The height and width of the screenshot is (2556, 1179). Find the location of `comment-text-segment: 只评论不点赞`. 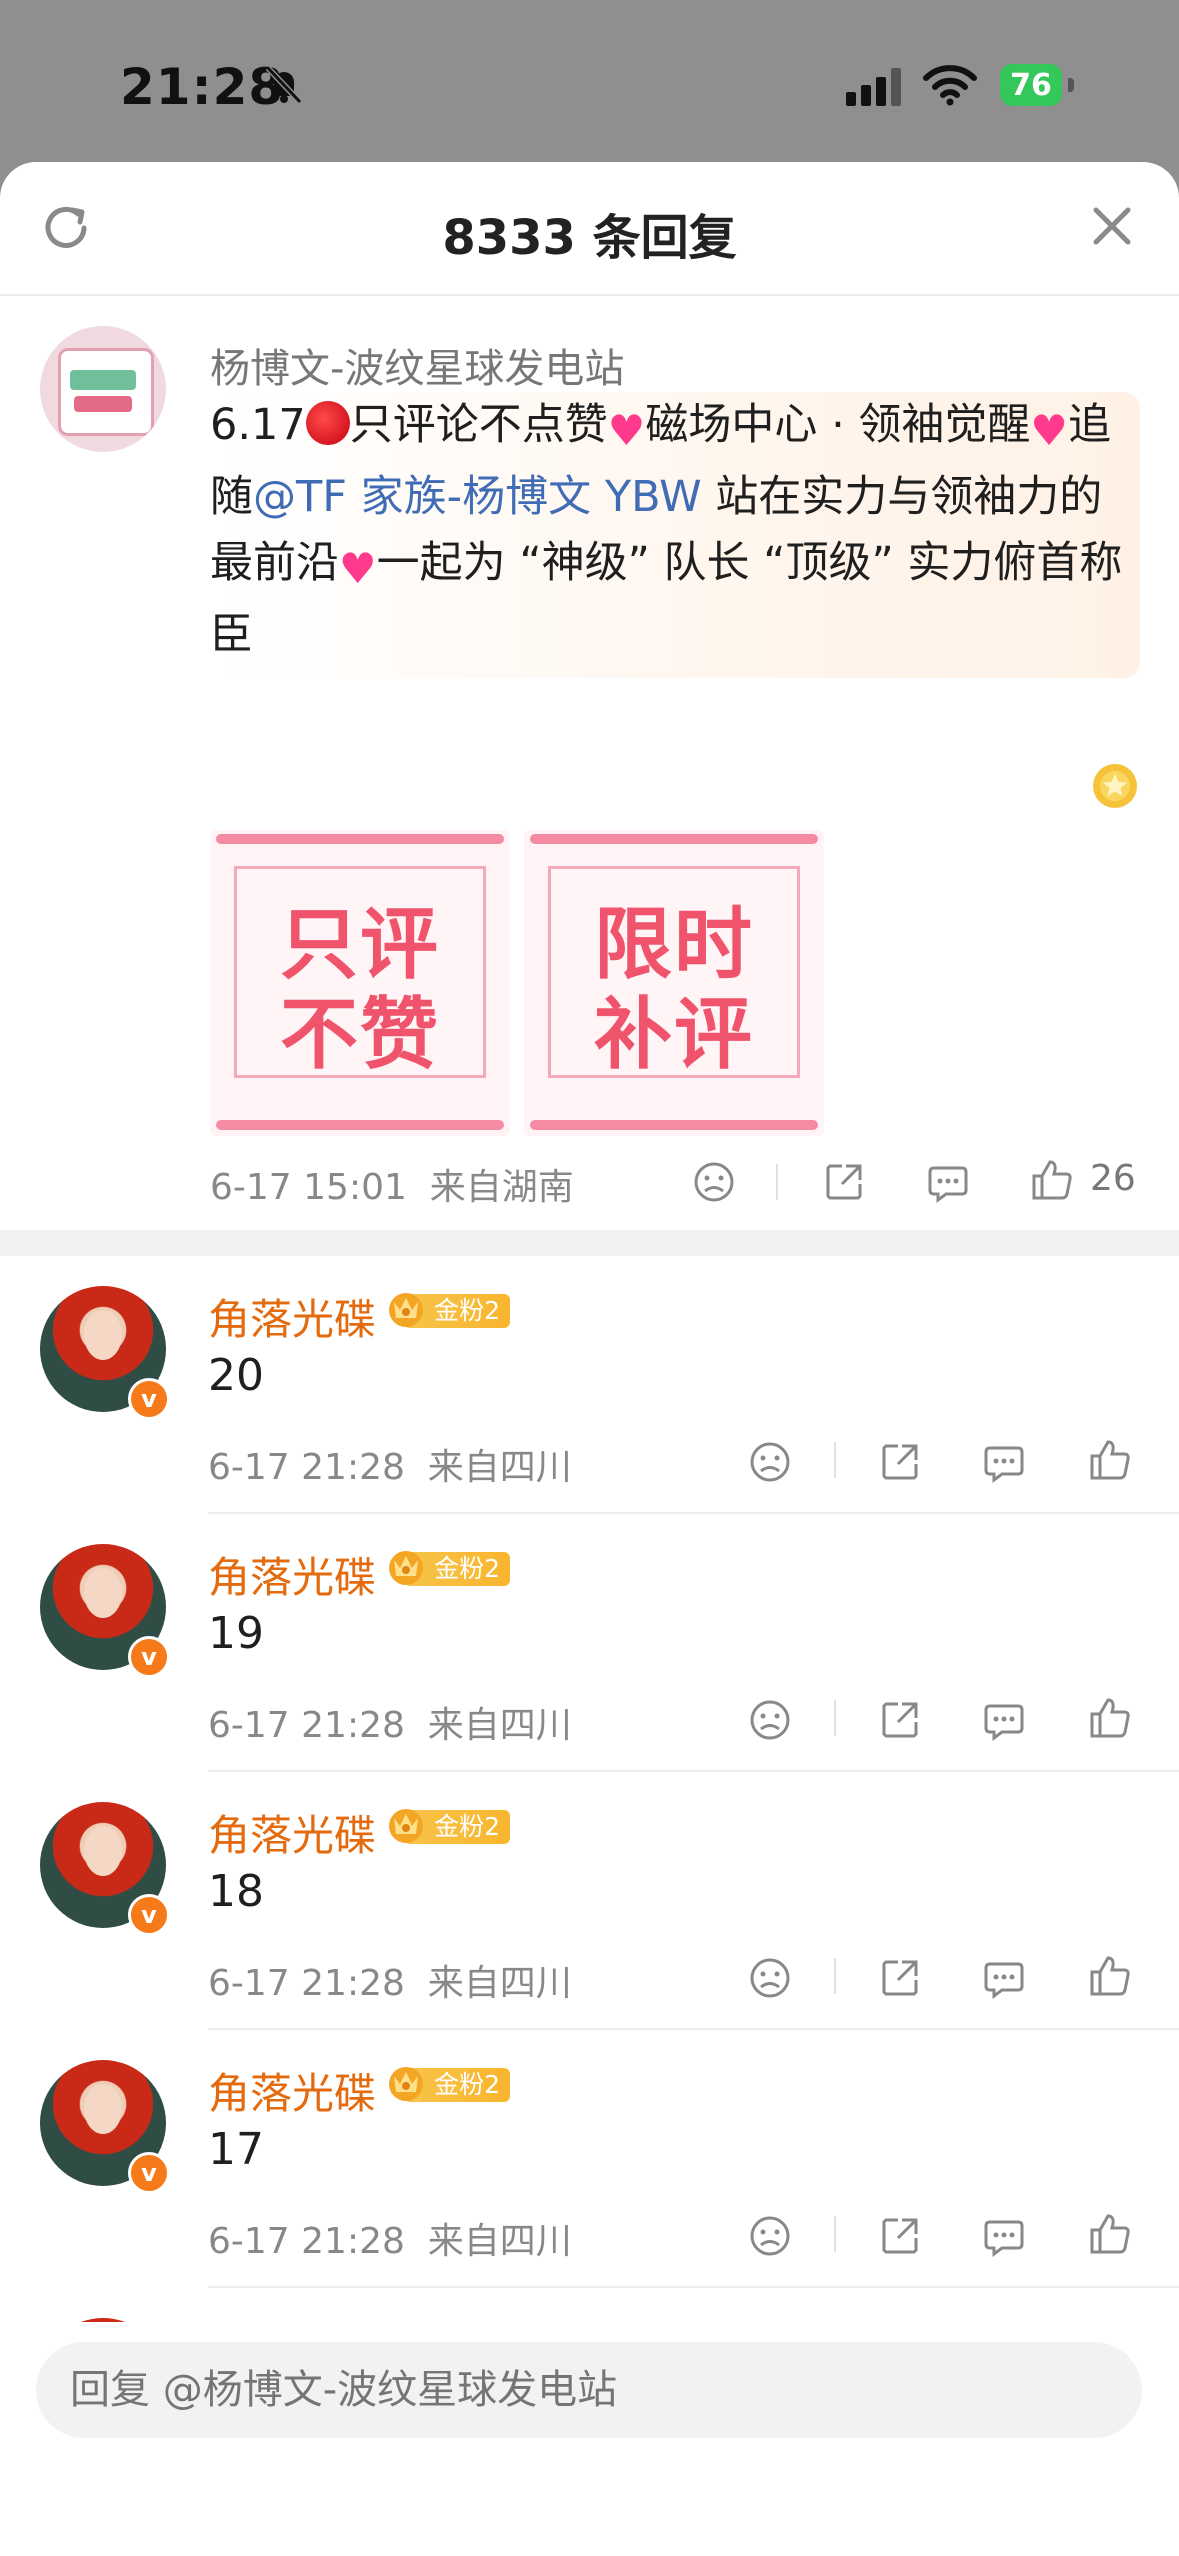

comment-text-segment: 只评论不点赞 is located at coordinates (478, 425).